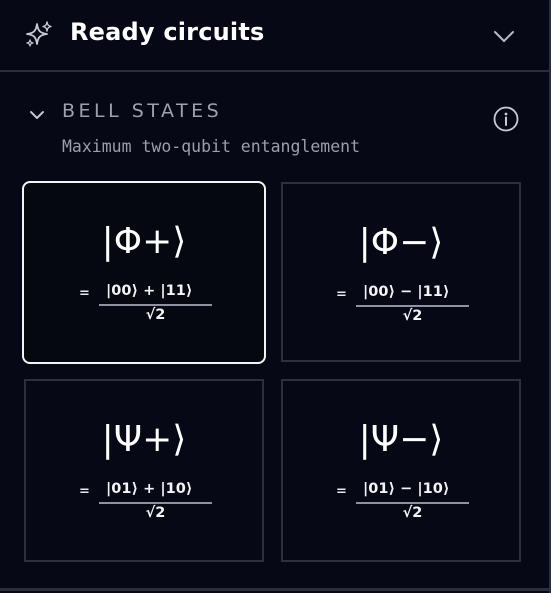 The image size is (551, 593). What do you see at coordinates (406, 292) in the screenshot?
I see `formula-numerator: |00⟩ − |11⟩` at bounding box center [406, 292].